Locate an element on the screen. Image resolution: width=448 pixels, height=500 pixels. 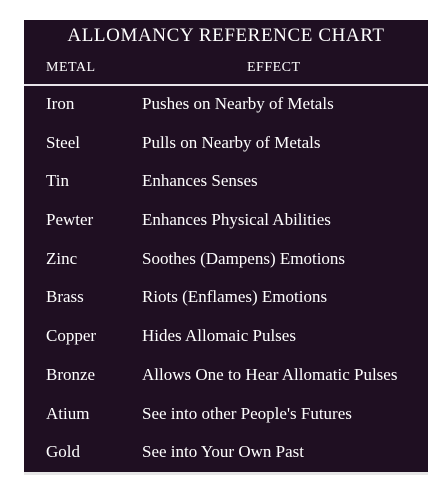
metal-cell: Brass is located at coordinates (65, 297).